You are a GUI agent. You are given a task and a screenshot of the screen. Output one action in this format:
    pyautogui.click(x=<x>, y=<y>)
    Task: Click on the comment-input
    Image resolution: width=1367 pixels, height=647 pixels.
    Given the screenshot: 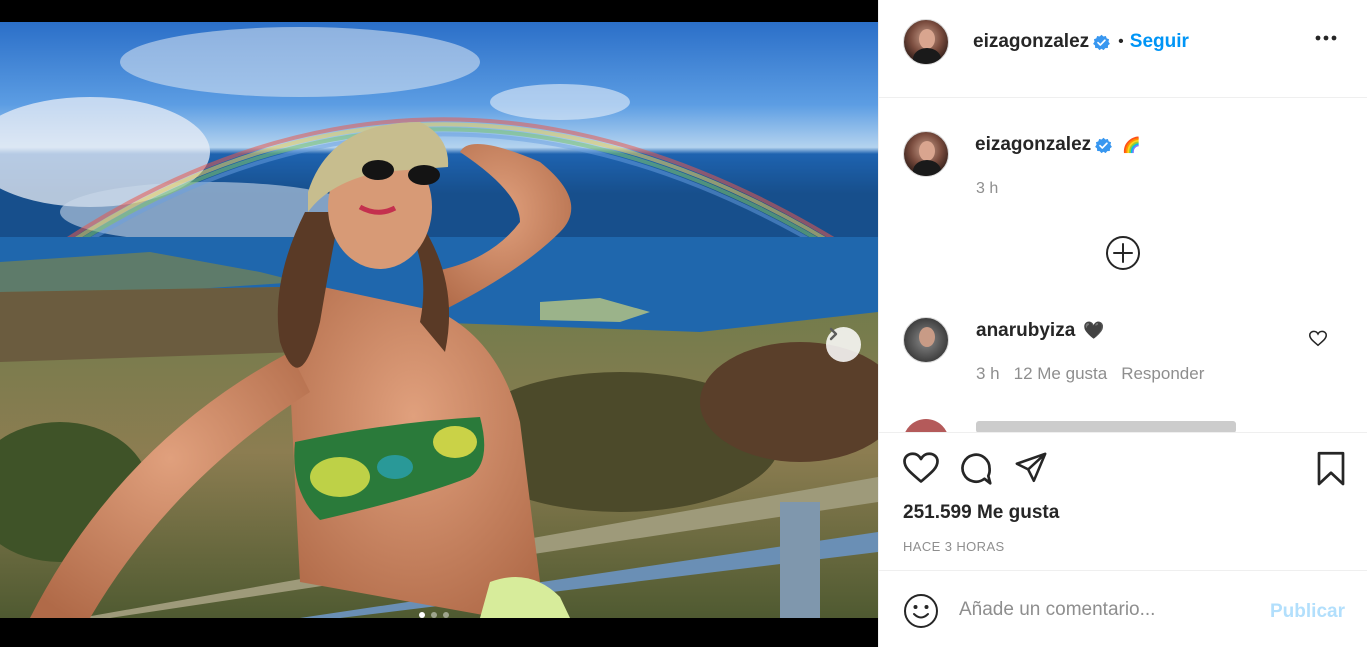 What is the action you would take?
    pyautogui.click(x=1104, y=610)
    